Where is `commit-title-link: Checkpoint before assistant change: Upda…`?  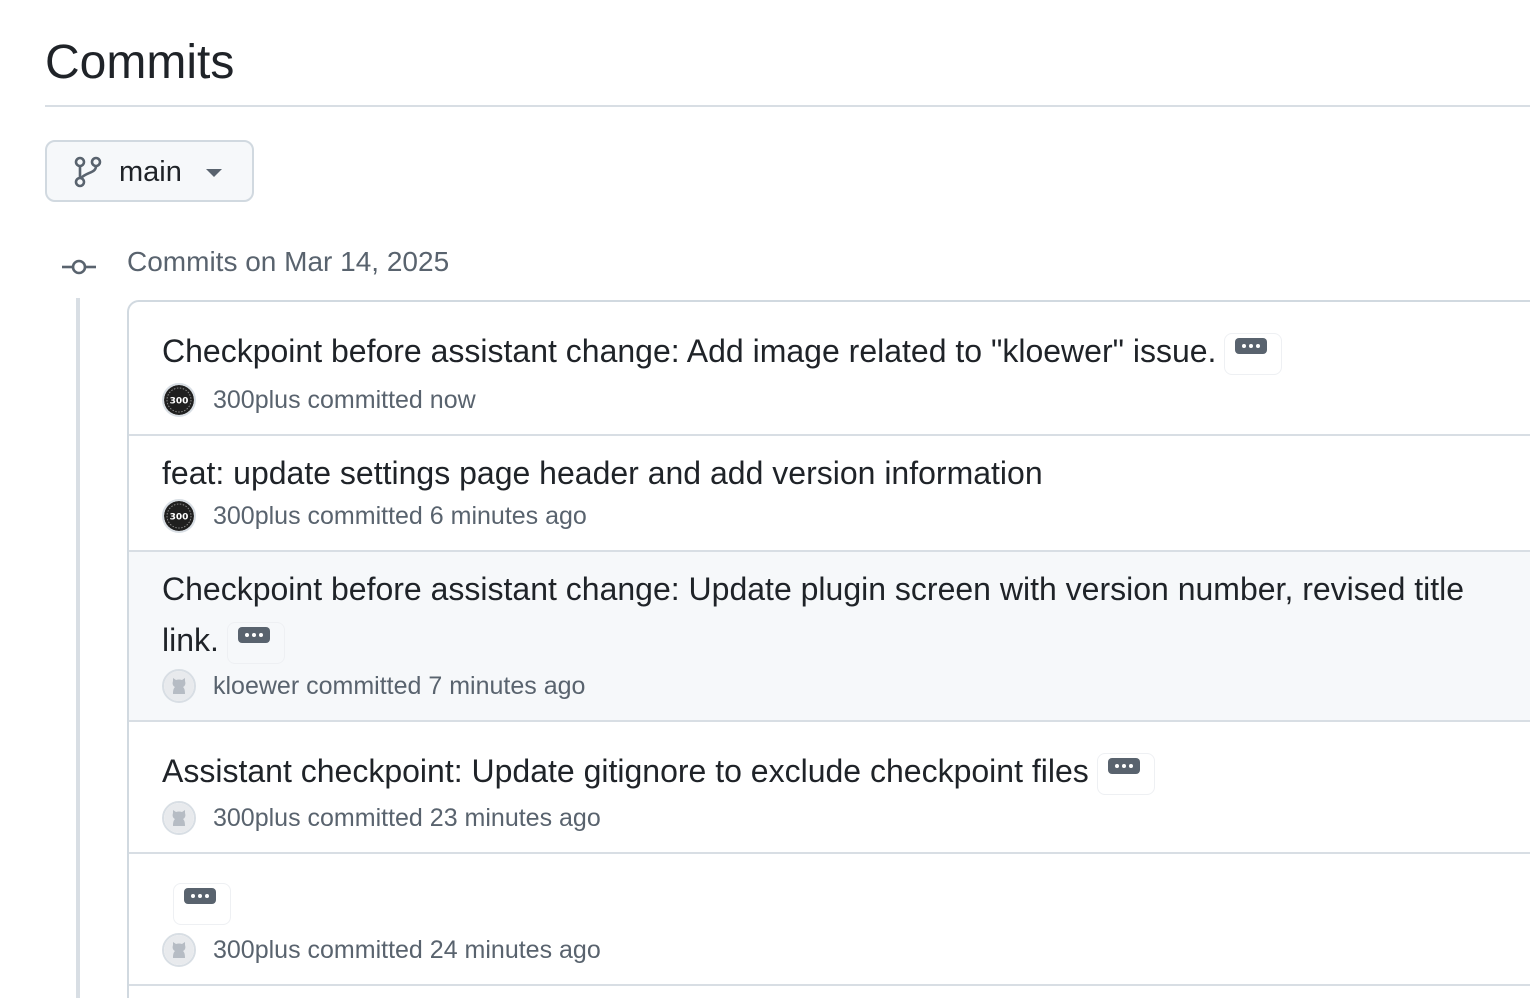
commit-title-link: Checkpoint before assistant change: Upda… is located at coordinates (813, 589).